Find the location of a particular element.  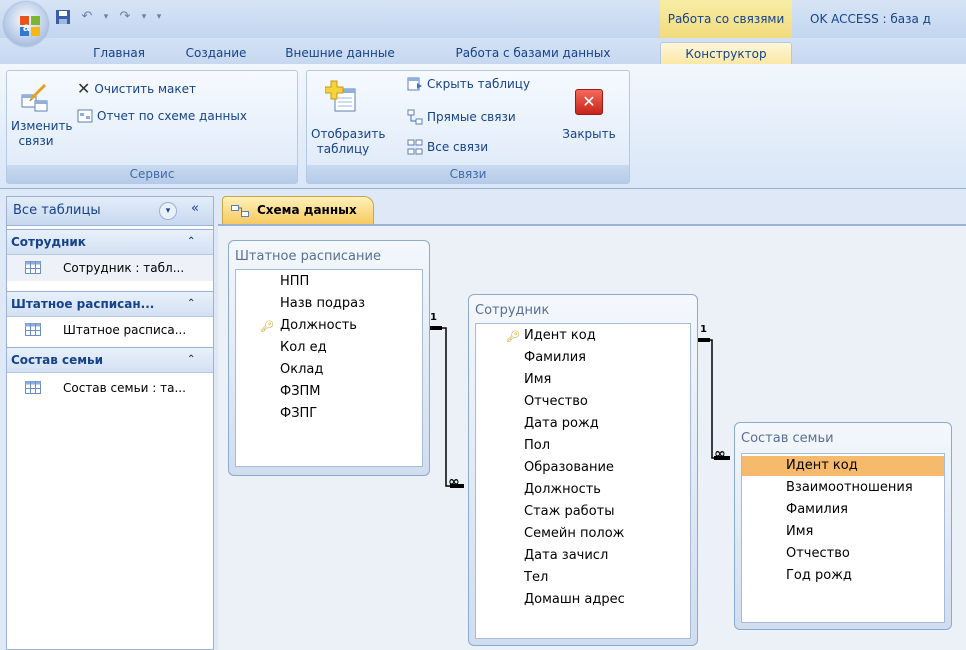

field-item: Год рожд is located at coordinates (819, 575).